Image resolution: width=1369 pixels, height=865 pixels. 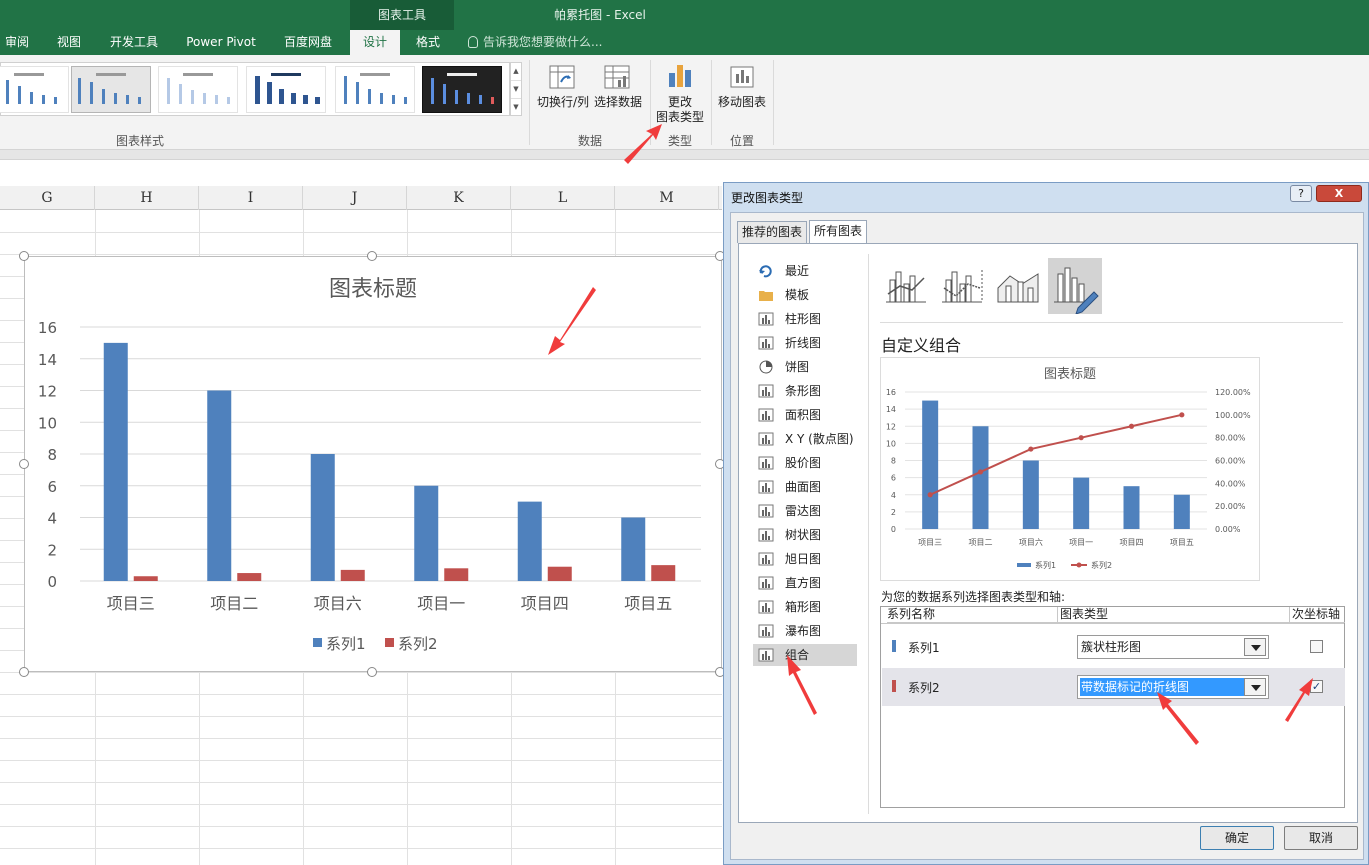 What do you see at coordinates (805, 607) in the screenshot?
I see `category-箱形图: 箱形图` at bounding box center [805, 607].